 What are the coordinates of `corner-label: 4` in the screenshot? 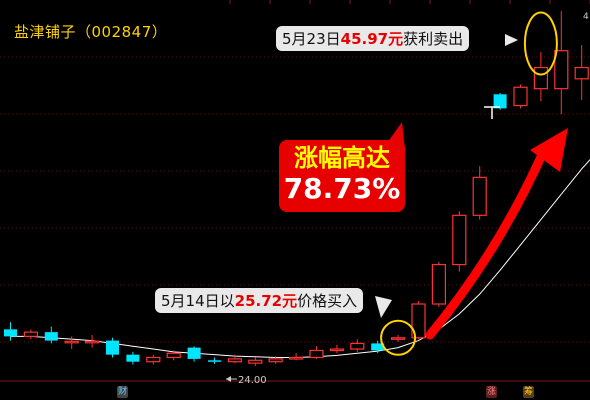 It's located at (586, 17).